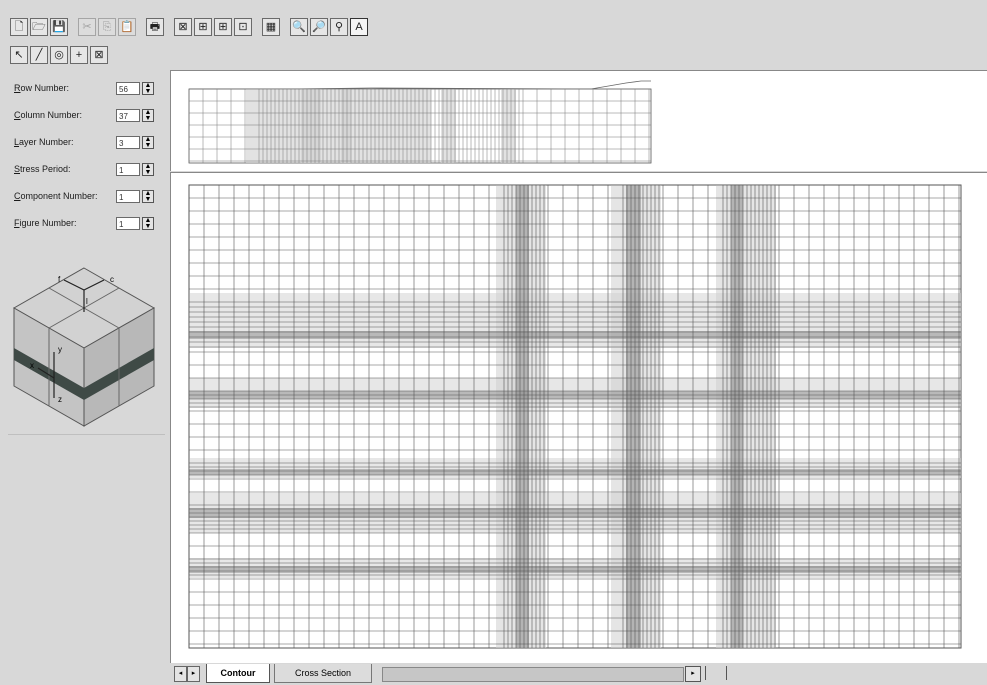  What do you see at coordinates (155, 27) in the screenshot?
I see `print-icon: 🖶` at bounding box center [155, 27].